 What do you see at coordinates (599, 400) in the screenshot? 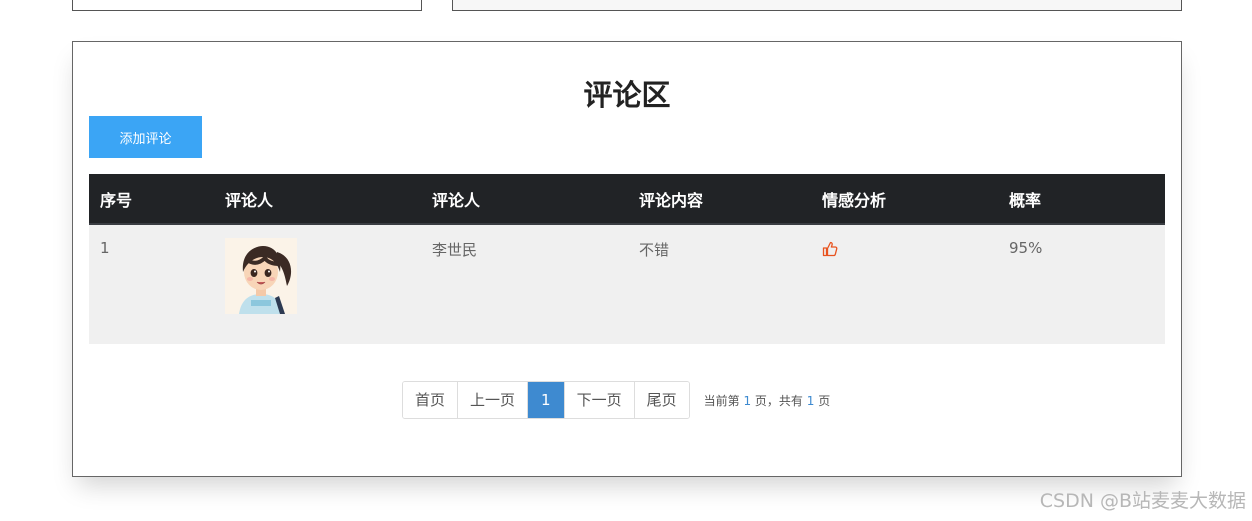
I see `next-page-button: 下一页` at bounding box center [599, 400].